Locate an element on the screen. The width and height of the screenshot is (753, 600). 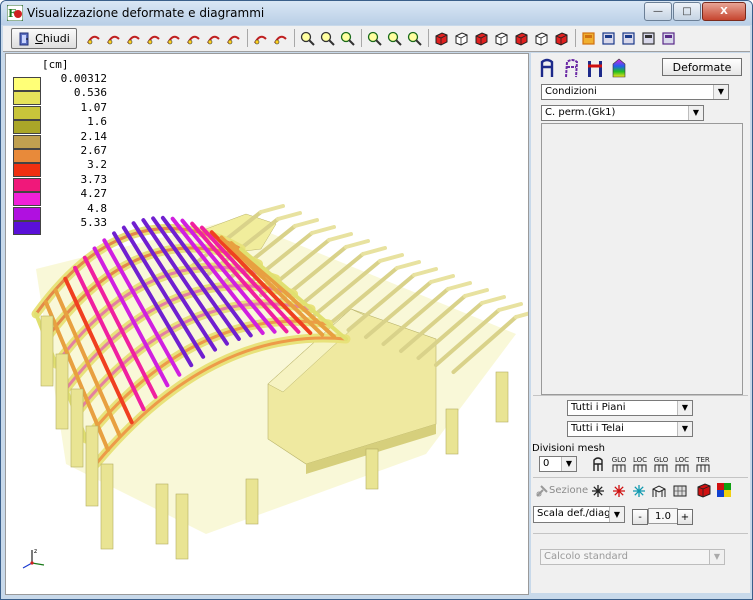
beam-view-icon is located at coordinates (547, 68).